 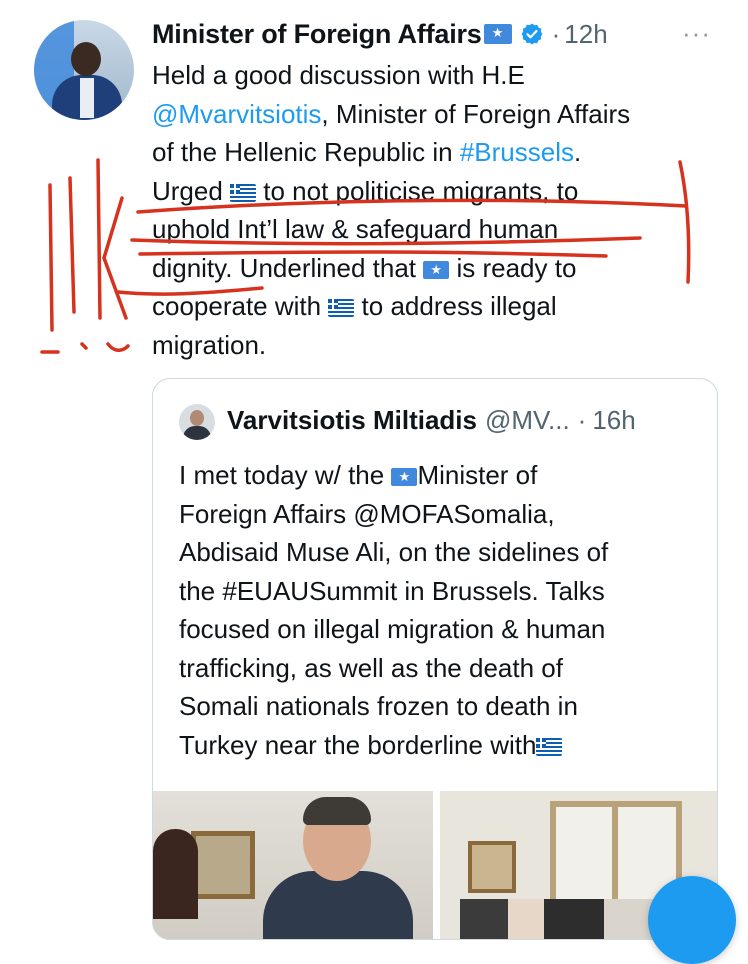 I want to click on quoted-tweet-line: Abdisaid Muse Ali, on the sidelines of, so click(x=439, y=552).